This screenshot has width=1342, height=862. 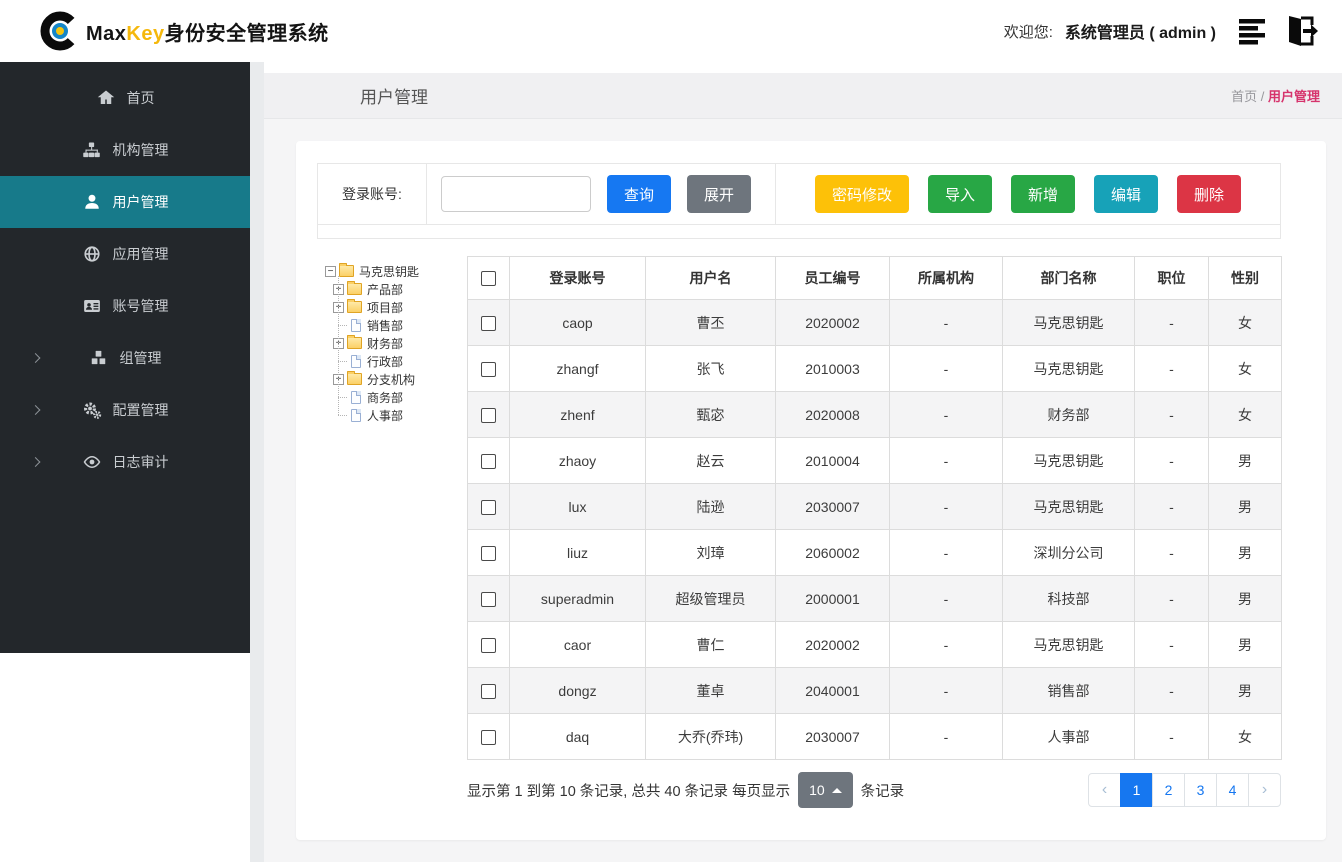 I want to click on table-row: zhaoy 赵云 2010004- 马克思钥匙 - 男, so click(x=874, y=460).